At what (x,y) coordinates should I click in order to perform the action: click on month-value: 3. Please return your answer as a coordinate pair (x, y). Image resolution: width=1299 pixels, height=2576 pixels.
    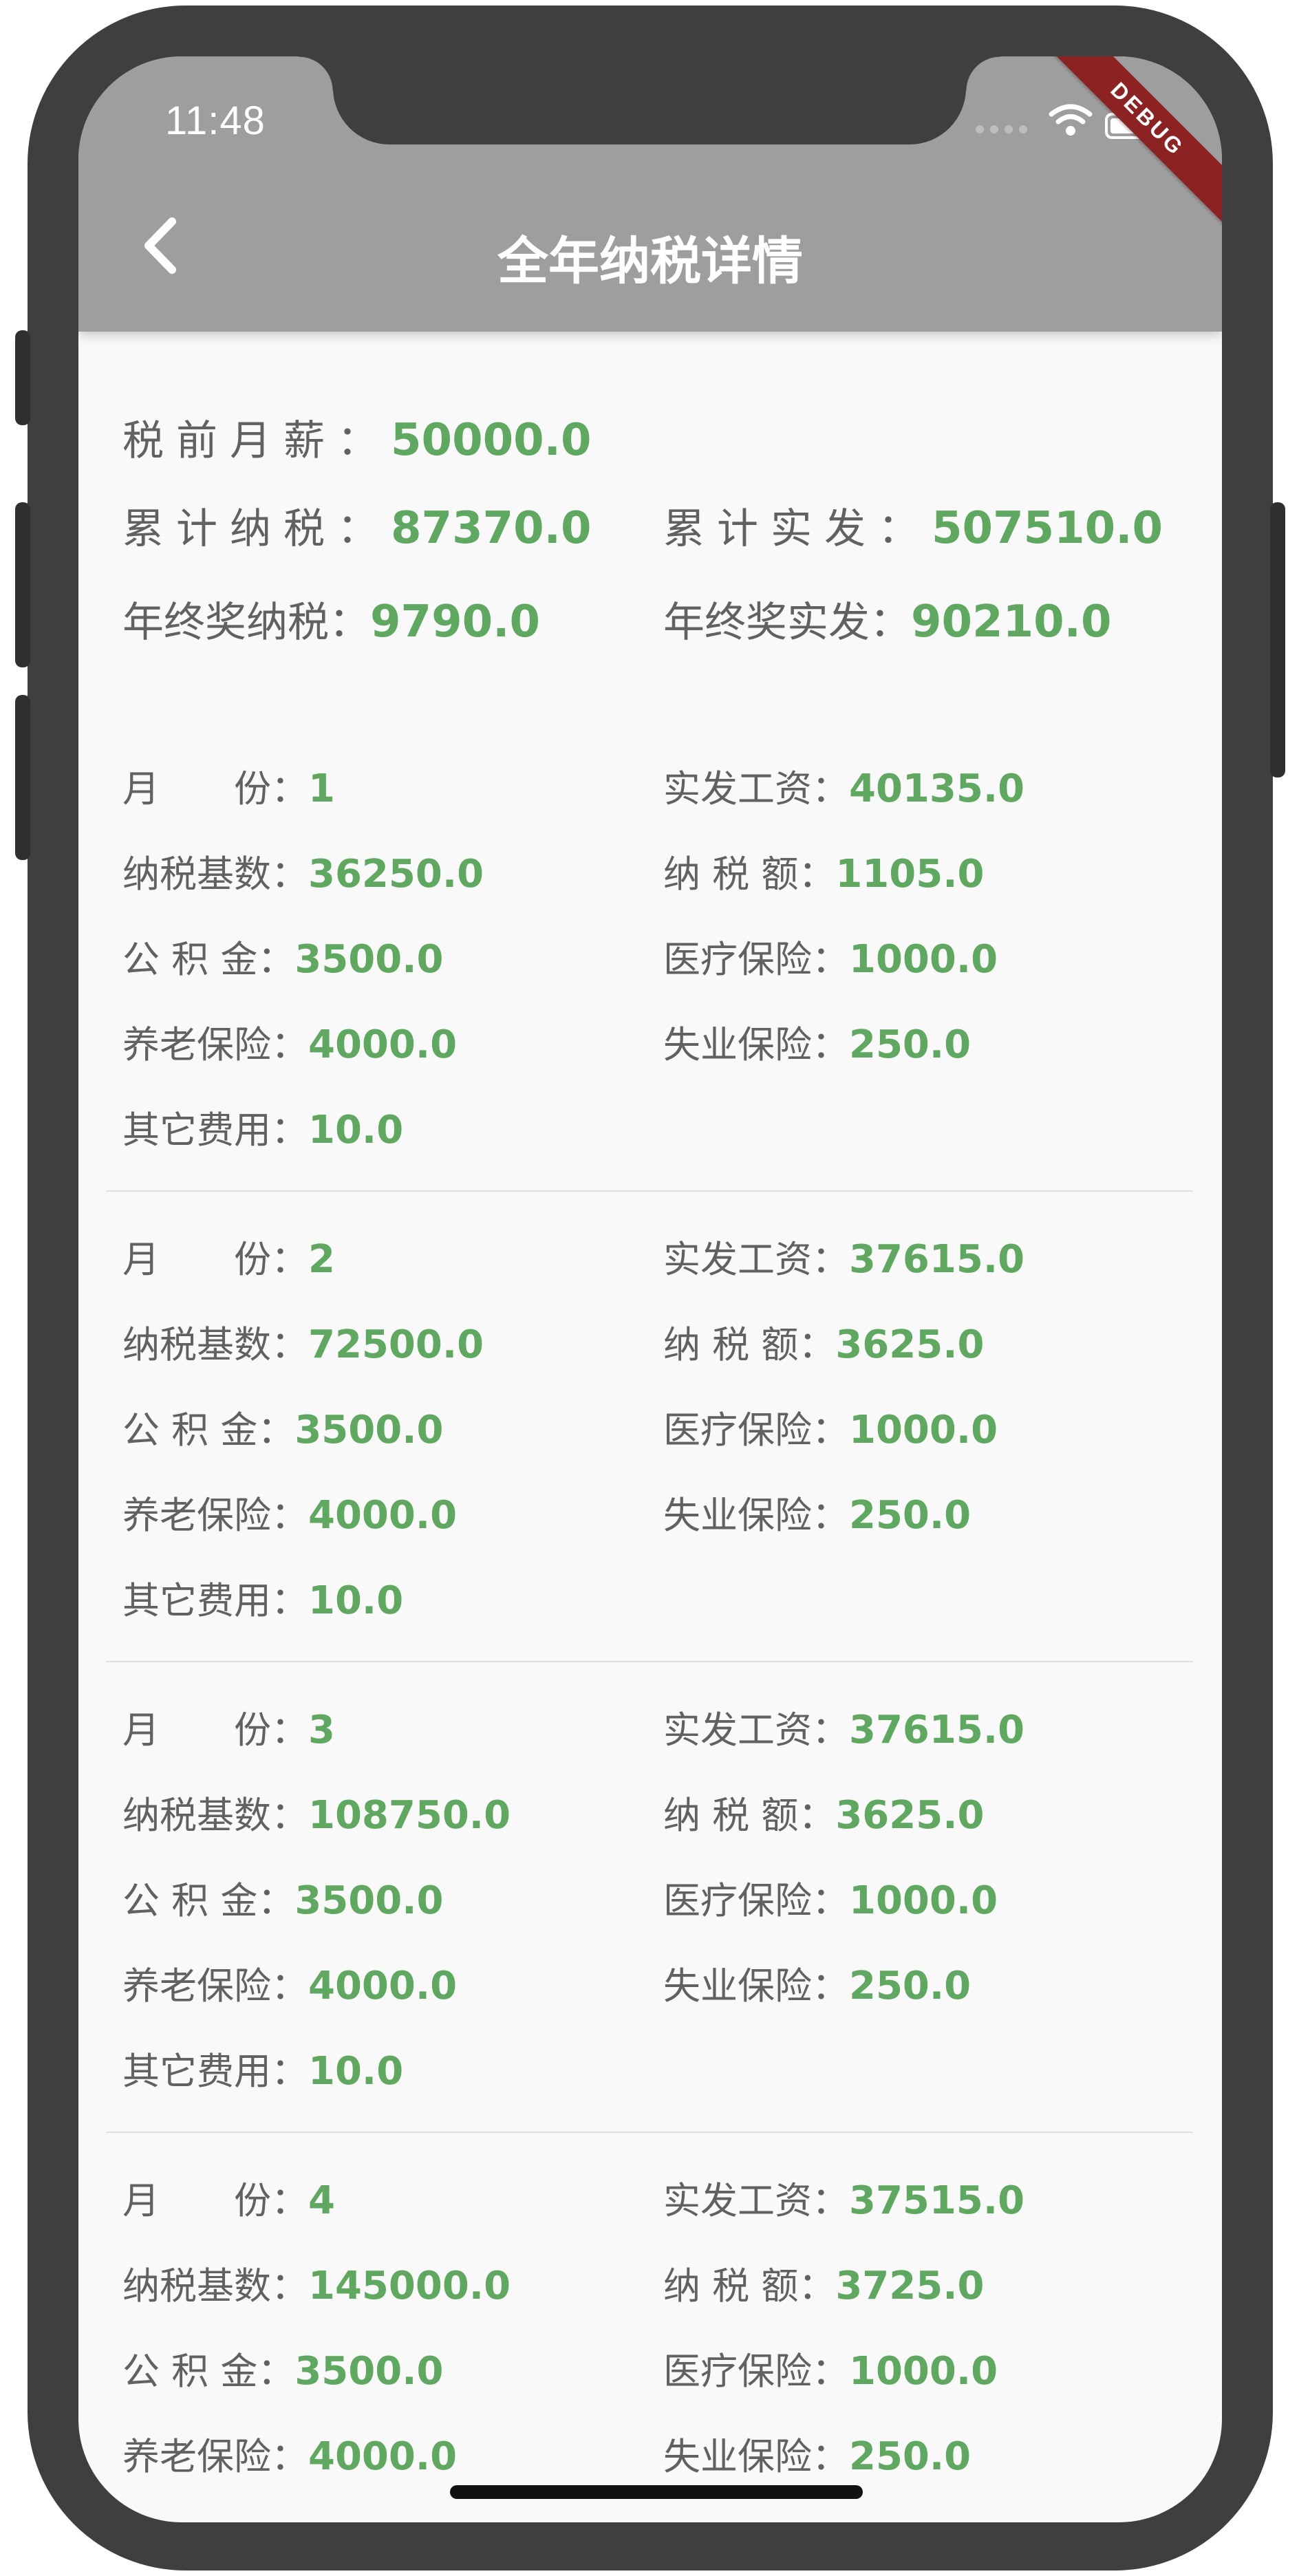
    Looking at the image, I should click on (322, 1730).